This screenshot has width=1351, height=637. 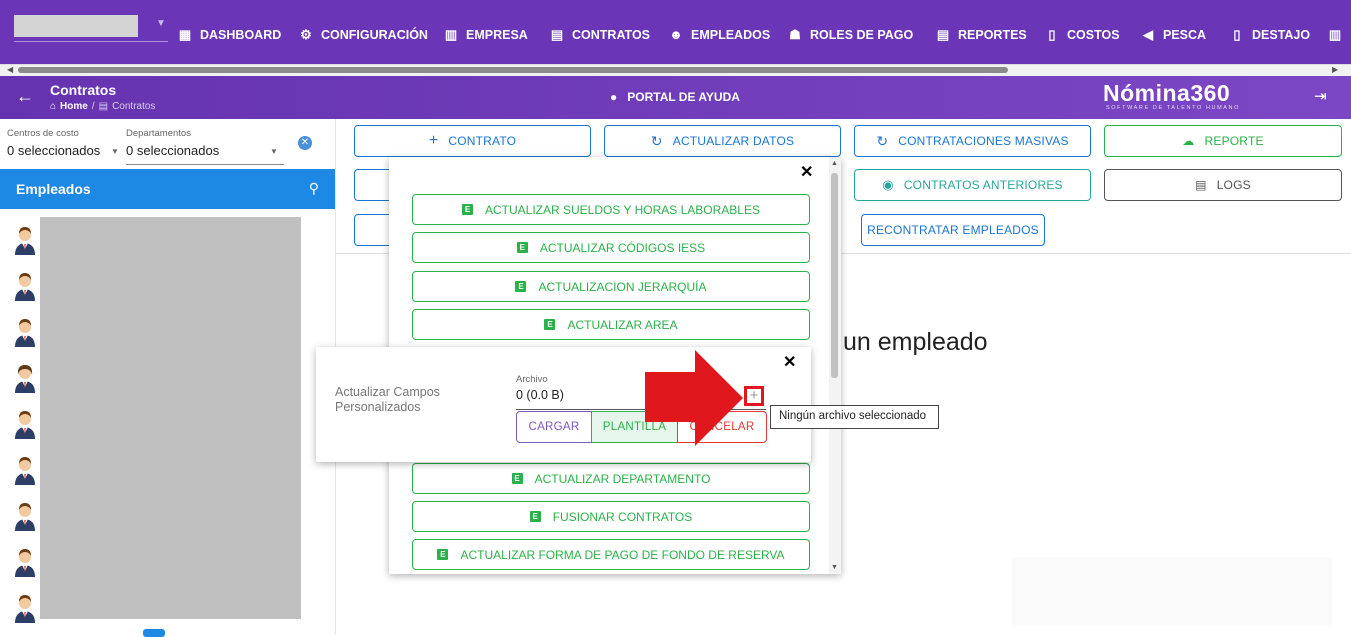 I want to click on help-pin-icon: ●, so click(x=614, y=97).